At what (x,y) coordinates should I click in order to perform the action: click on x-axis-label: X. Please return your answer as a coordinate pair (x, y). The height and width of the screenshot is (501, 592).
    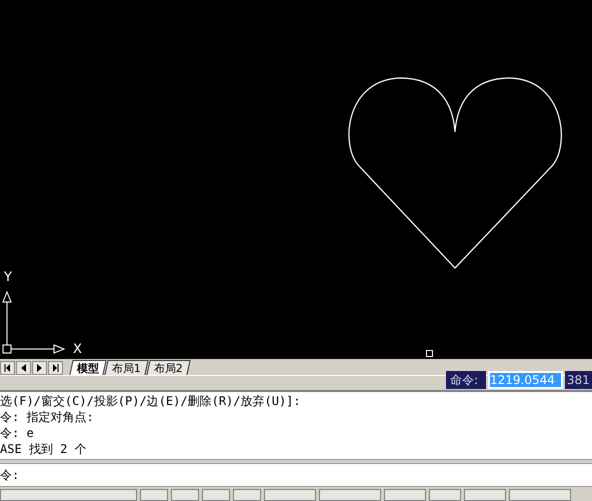
    Looking at the image, I should click on (77, 350).